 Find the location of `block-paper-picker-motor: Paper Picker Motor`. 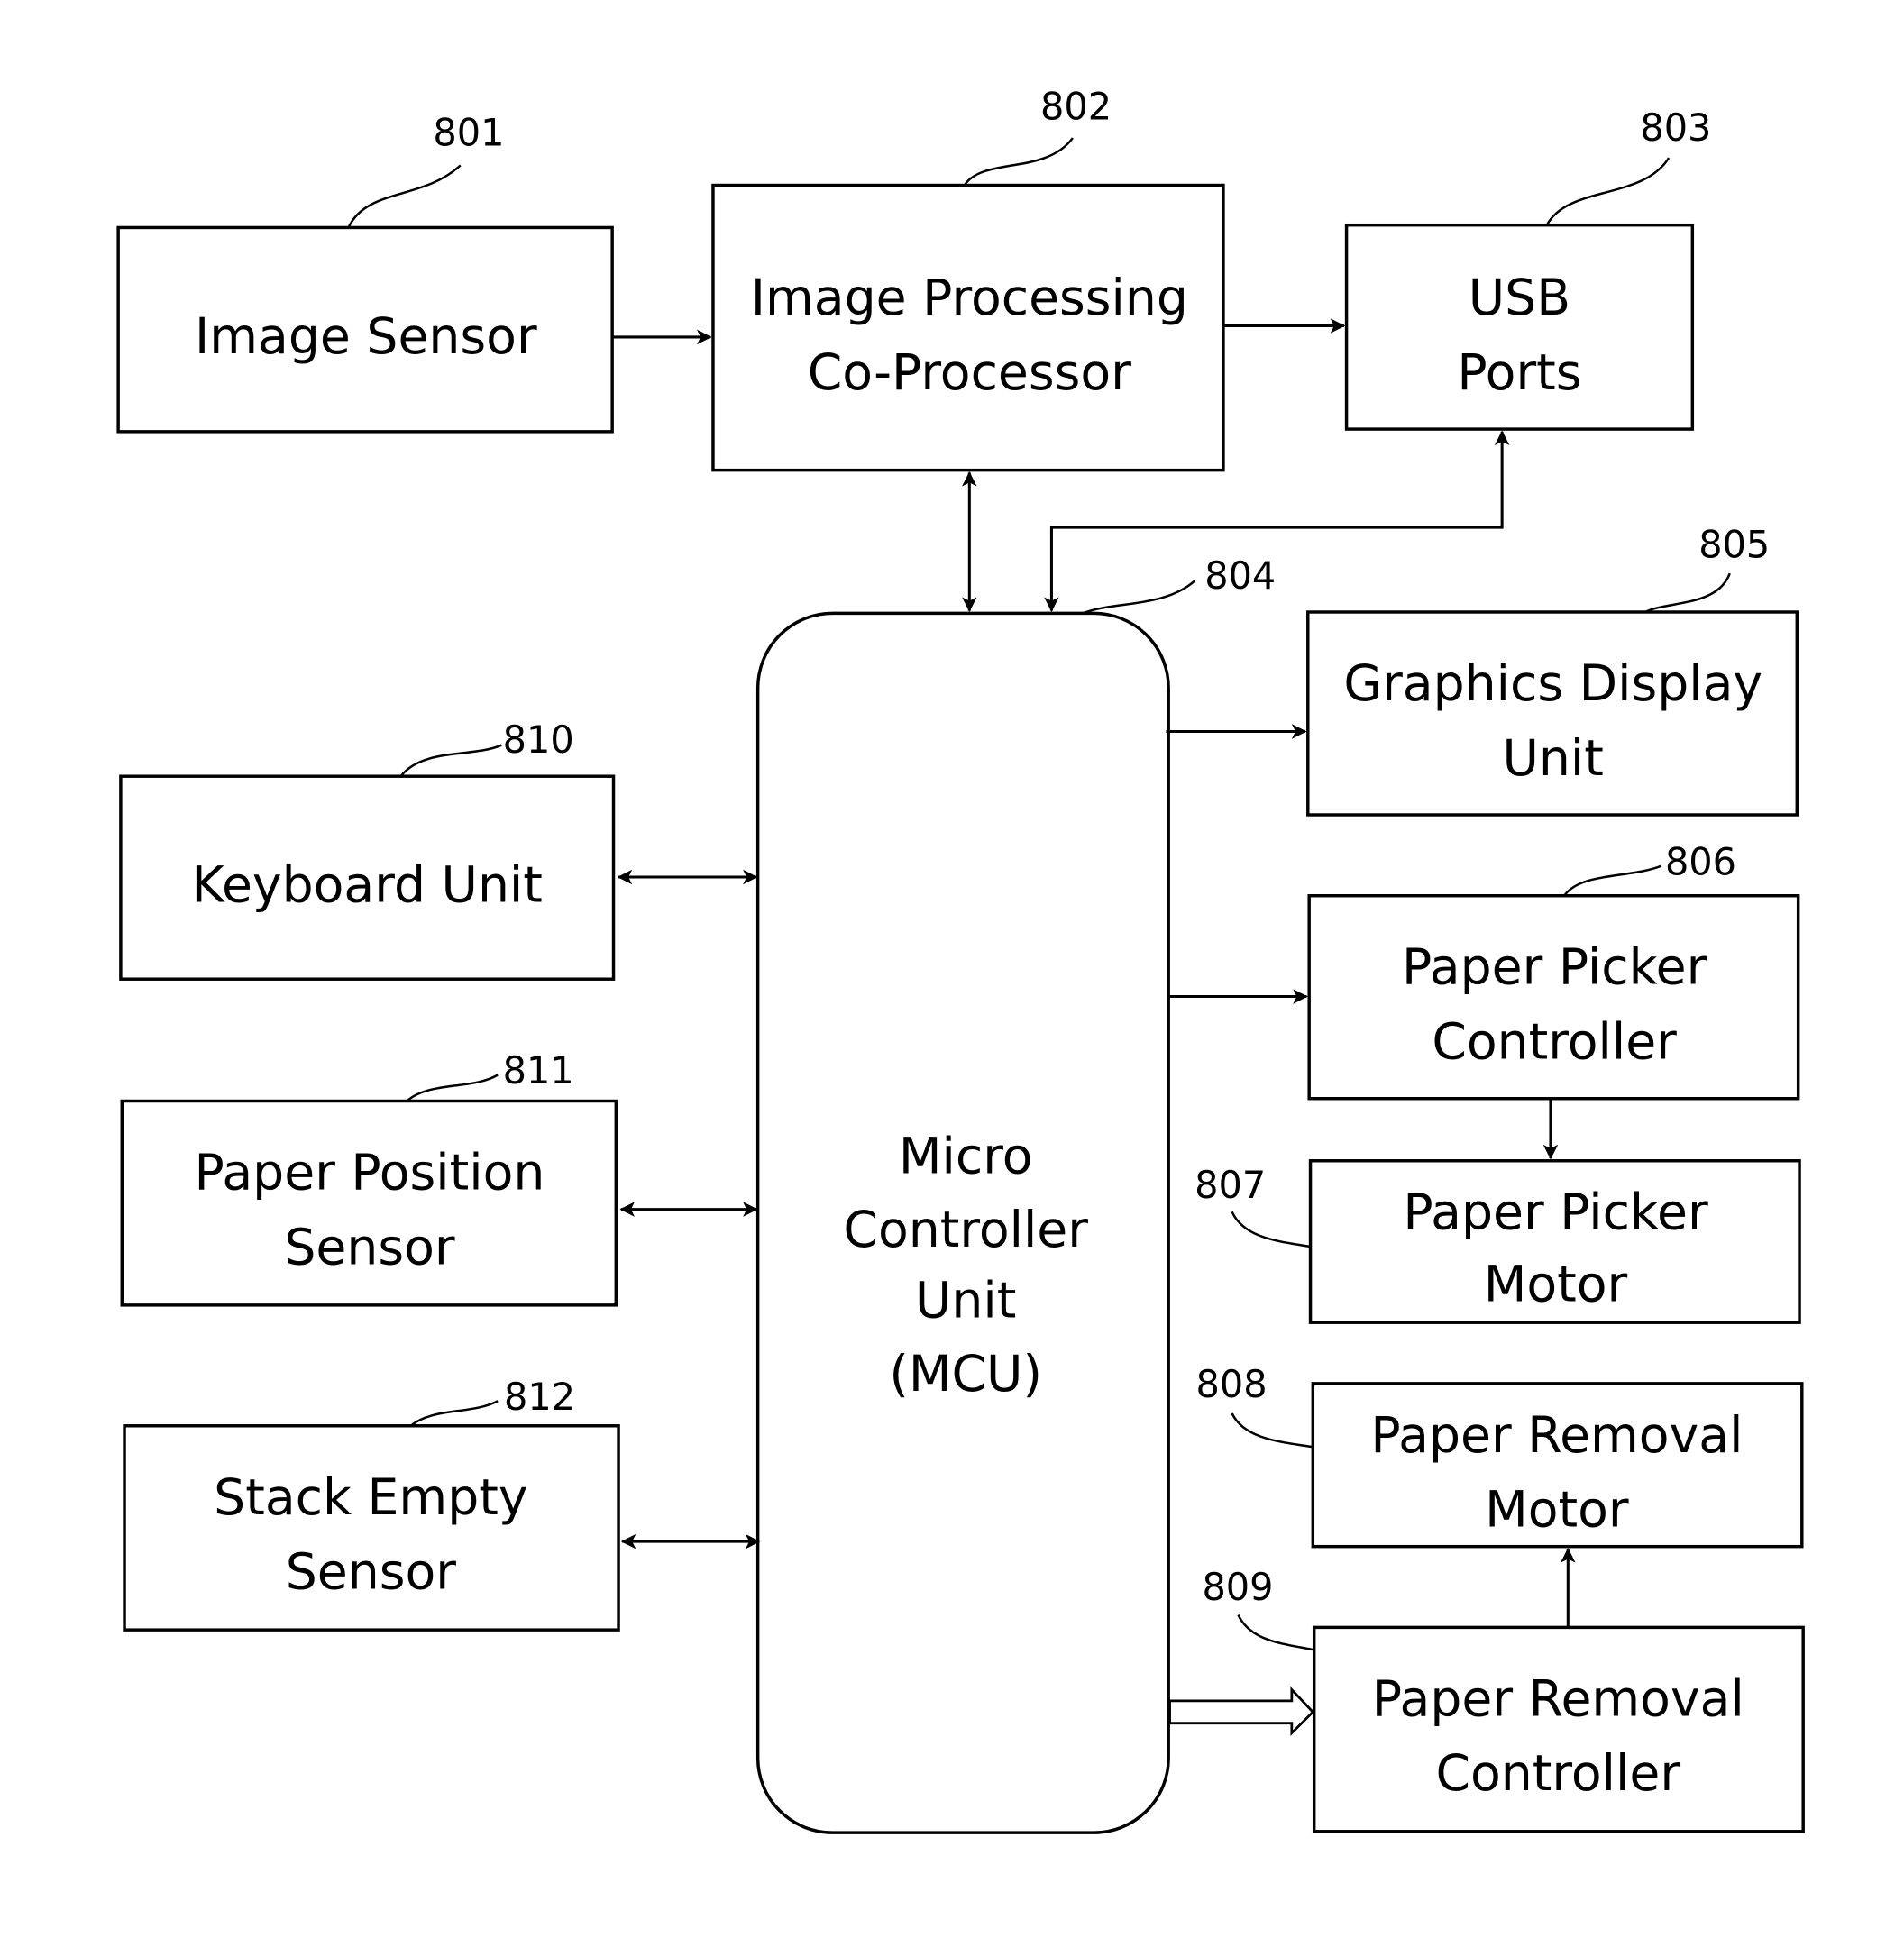

block-paper-picker-motor: Paper Picker Motor is located at coordinates (1554, 1241).